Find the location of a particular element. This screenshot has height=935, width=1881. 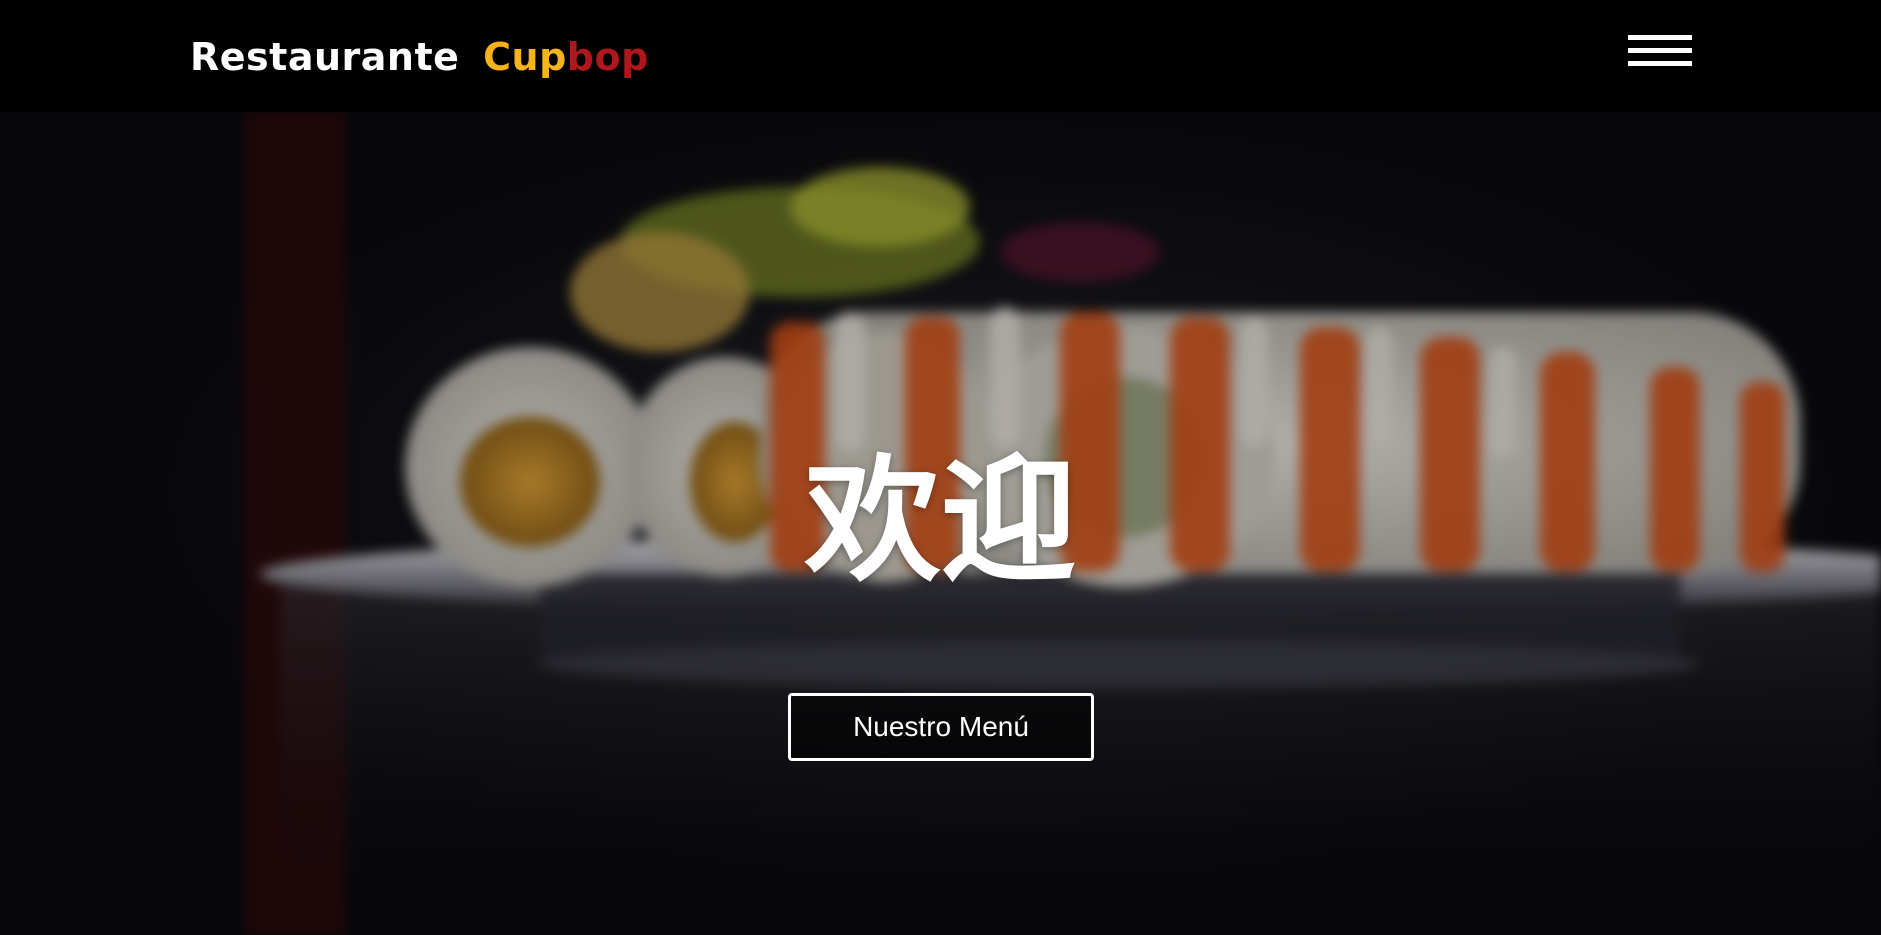

site-logo: Restaurante Cupbop is located at coordinates (419, 57).